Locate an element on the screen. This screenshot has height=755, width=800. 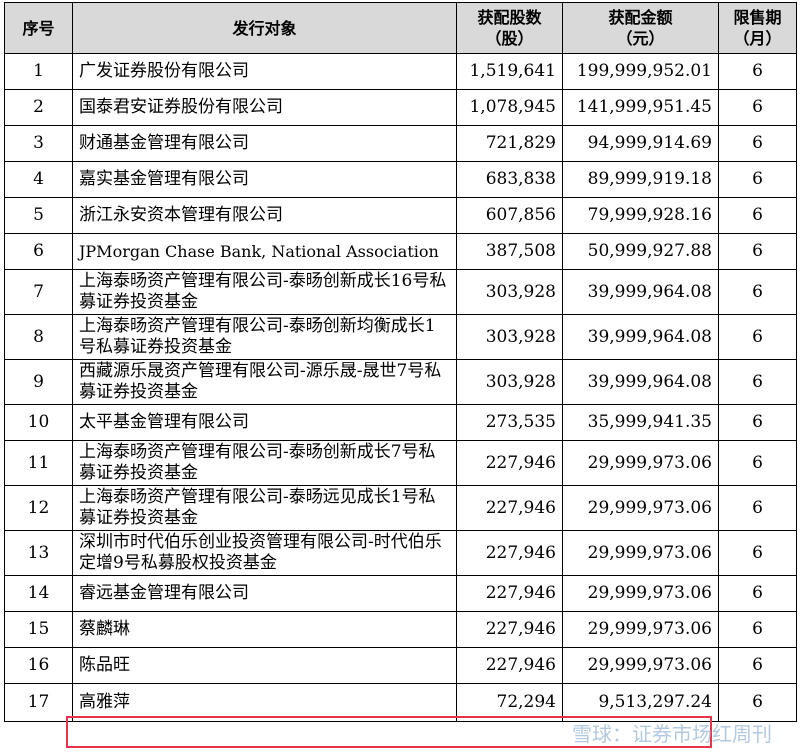
table-row: 17 高雅萍 72,294 9,513,297.24 6 is located at coordinates (400, 702).